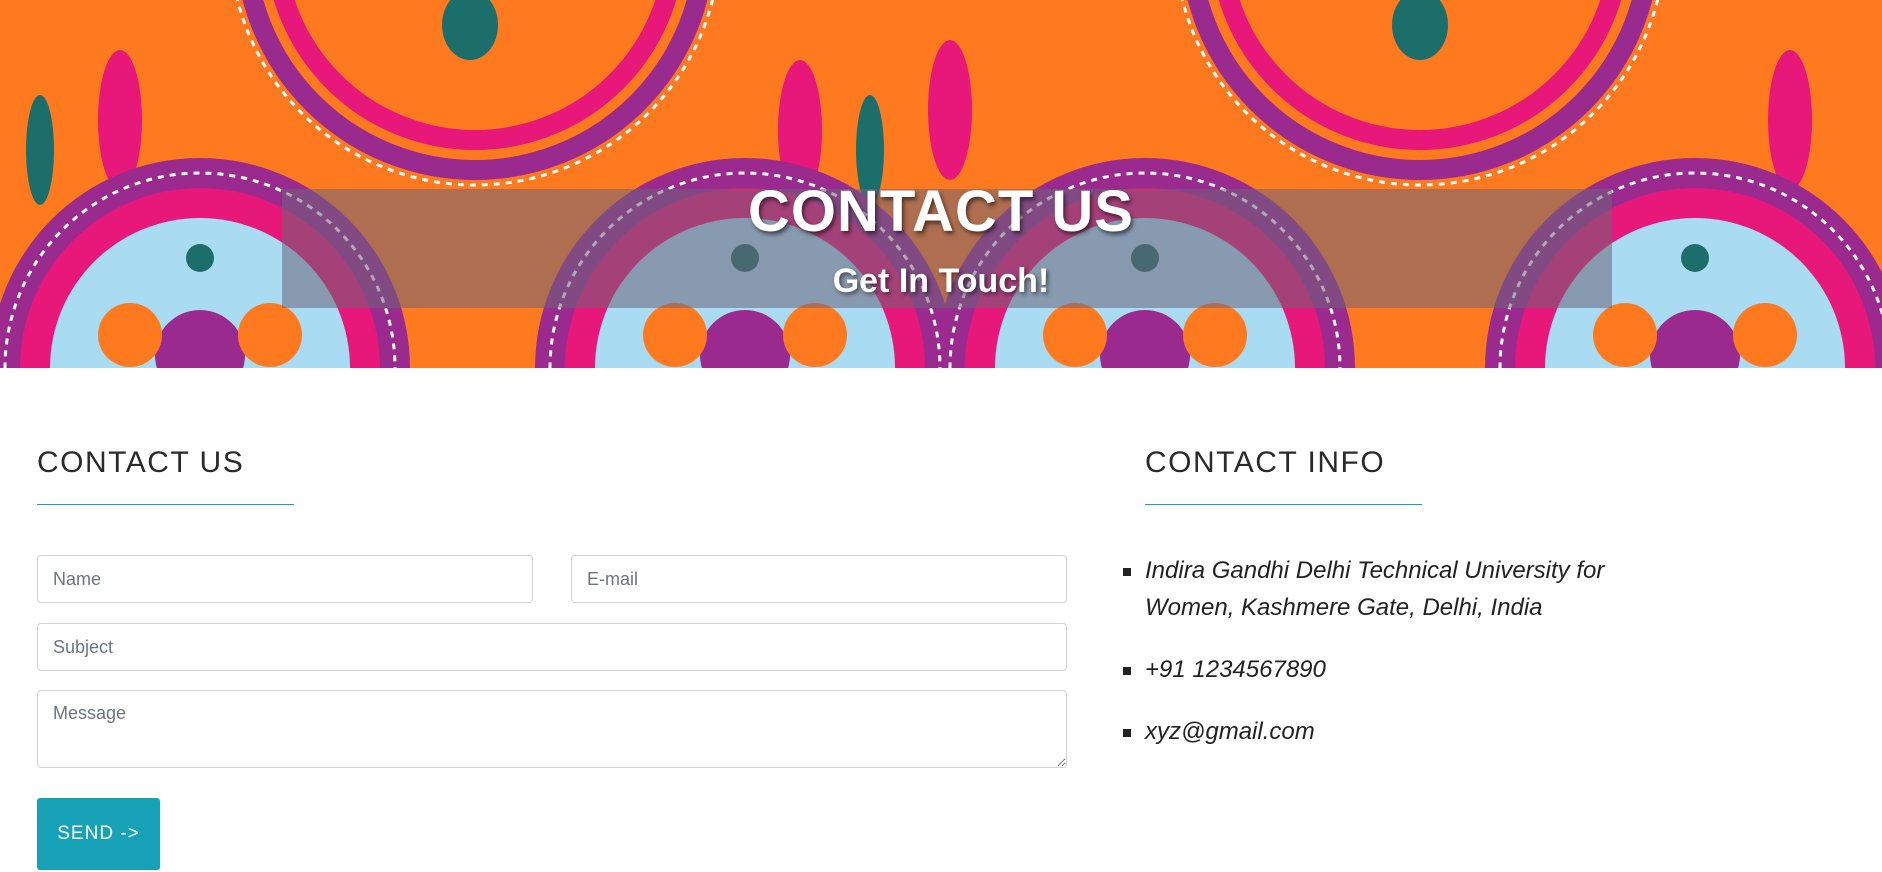  What do you see at coordinates (819, 579) in the screenshot?
I see `email-input` at bounding box center [819, 579].